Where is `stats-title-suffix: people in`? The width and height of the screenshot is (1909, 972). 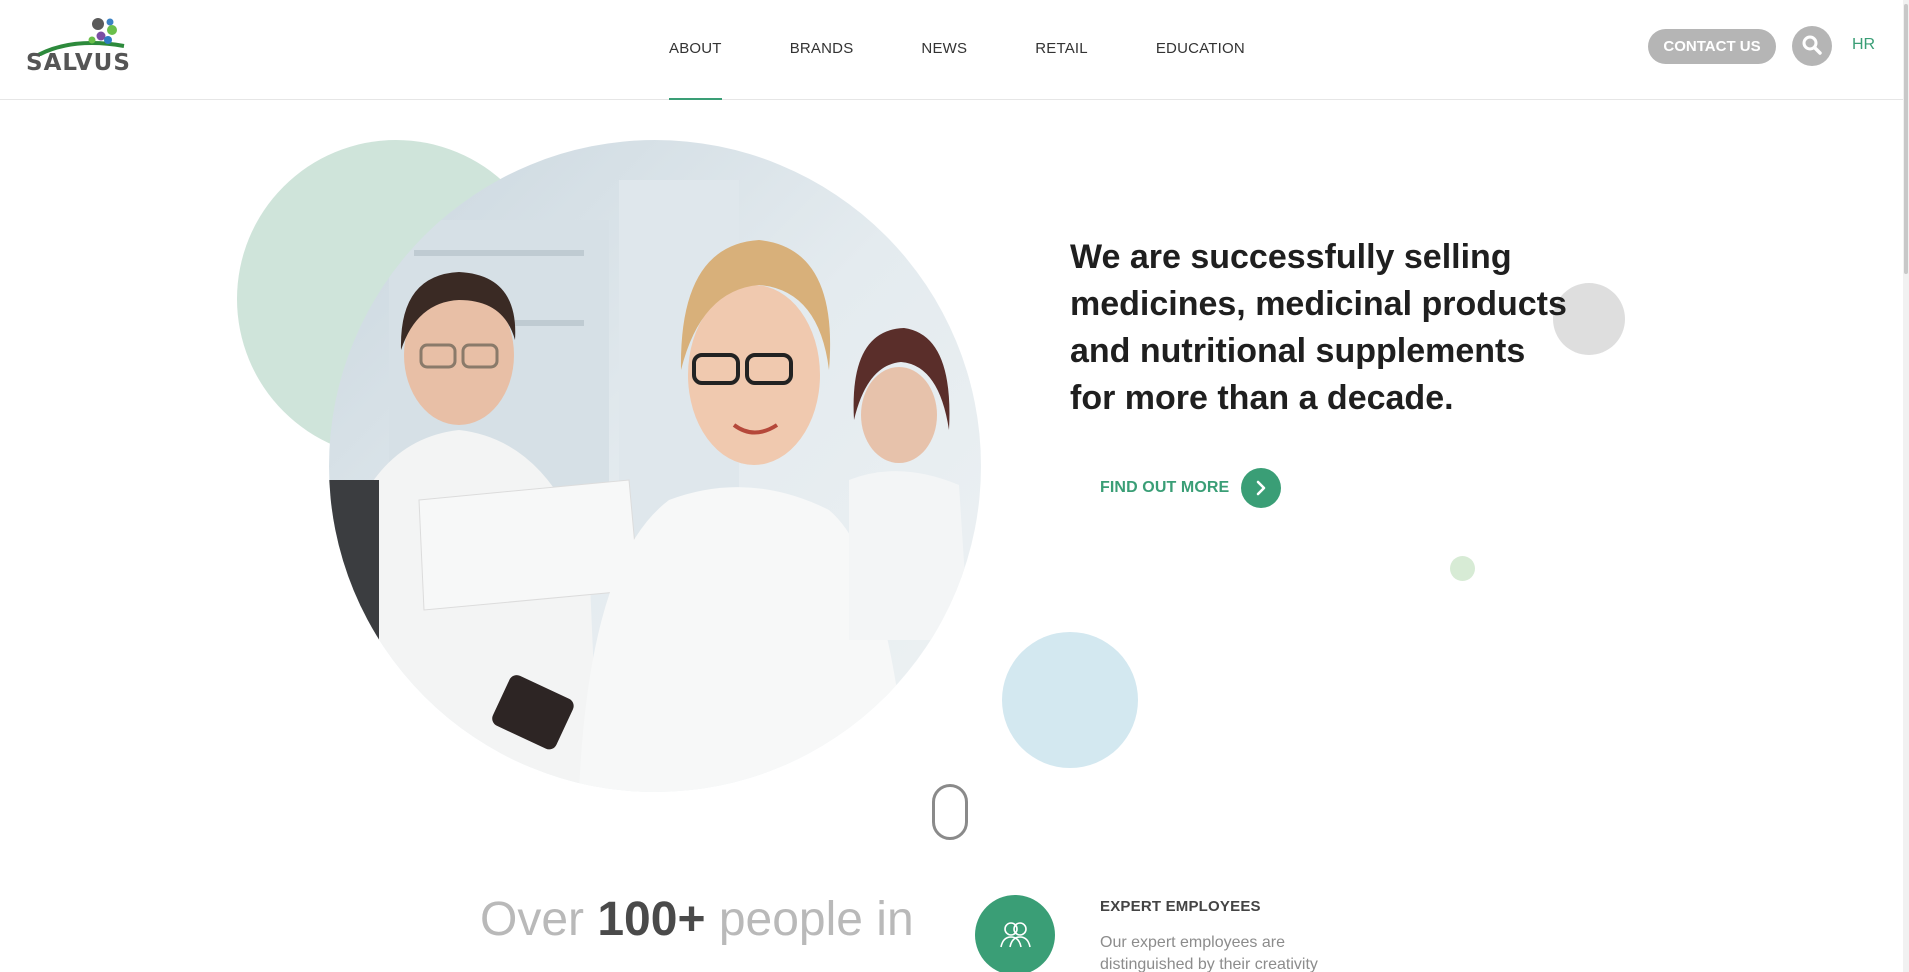
stats-title-suffix: people in is located at coordinates (809, 919).